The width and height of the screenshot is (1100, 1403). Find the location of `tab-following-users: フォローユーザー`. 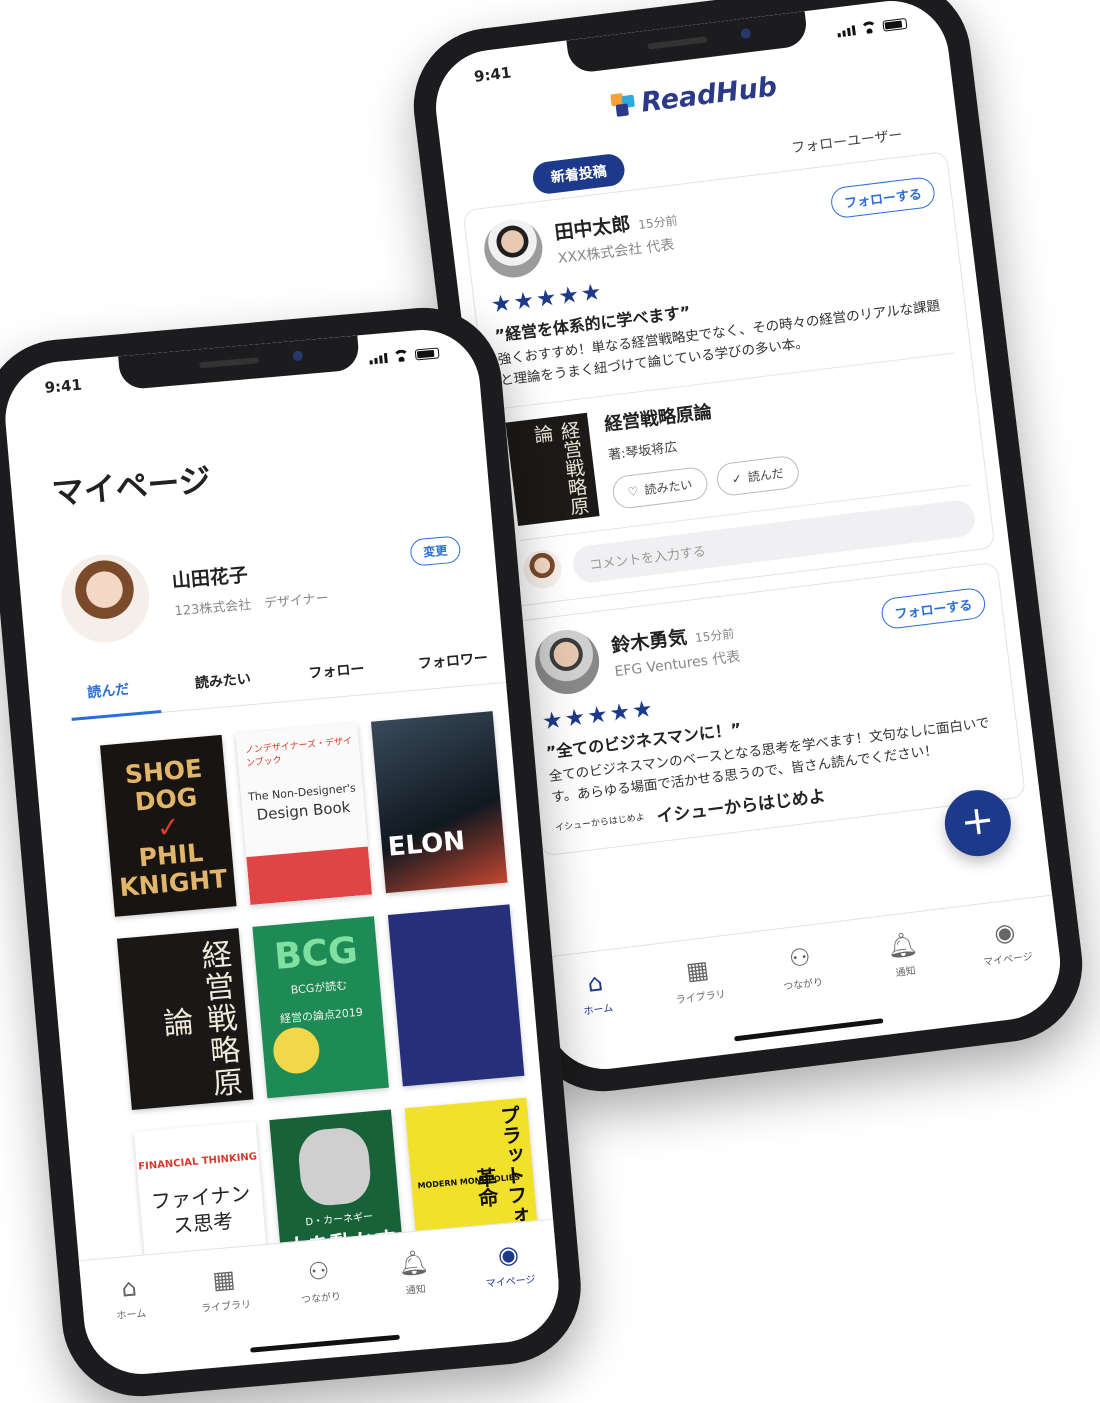

tab-following-users: フォローユーザー is located at coordinates (847, 140).